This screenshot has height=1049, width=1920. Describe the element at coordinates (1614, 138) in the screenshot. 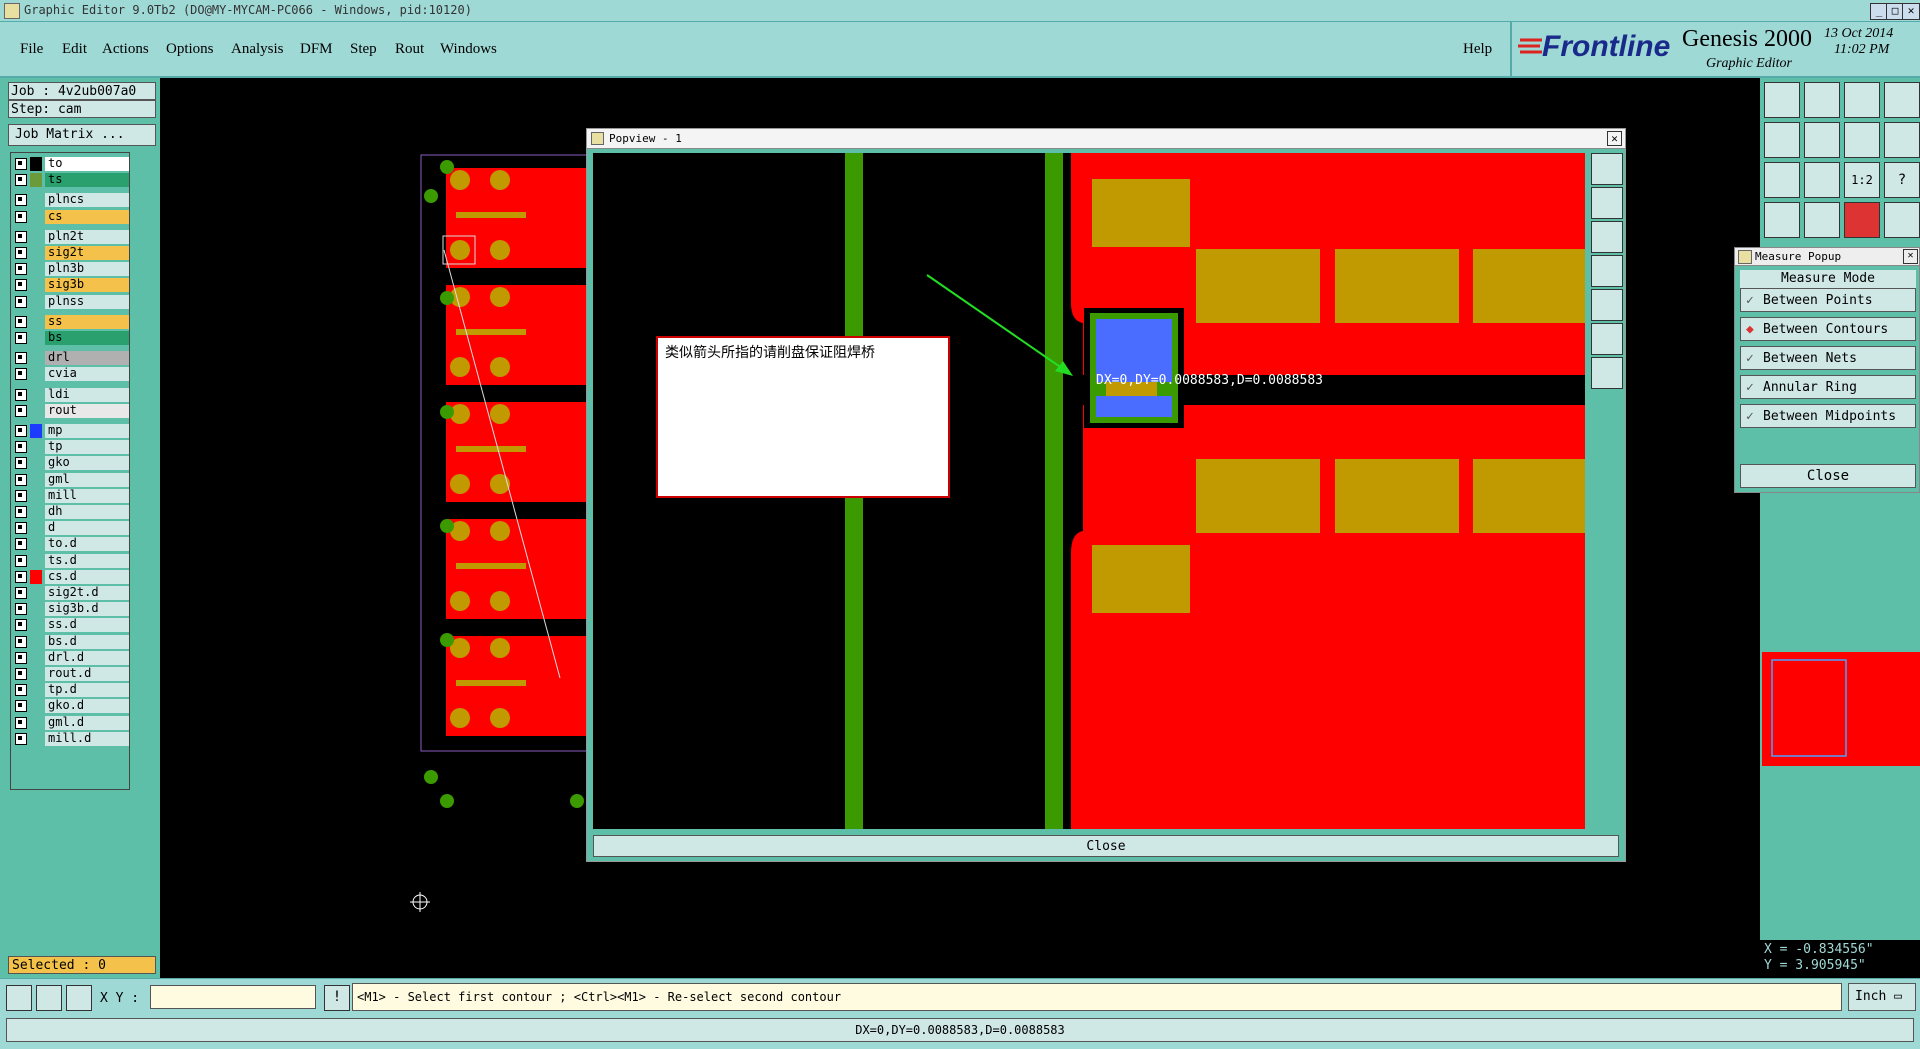

I see `popview-close-icon: ✕` at that location.